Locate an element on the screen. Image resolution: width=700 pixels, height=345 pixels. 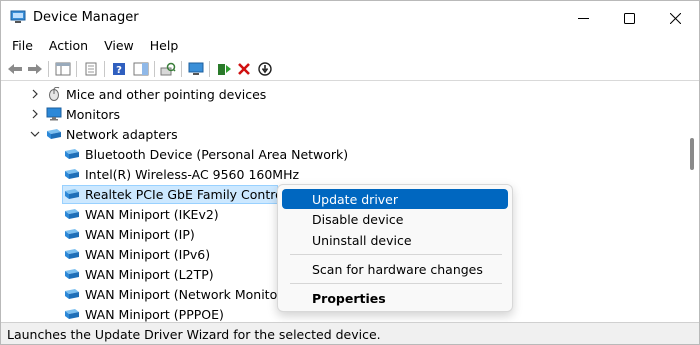
tree-device-label: WAN Miniport (PPPOE) is located at coordinates (154, 314).